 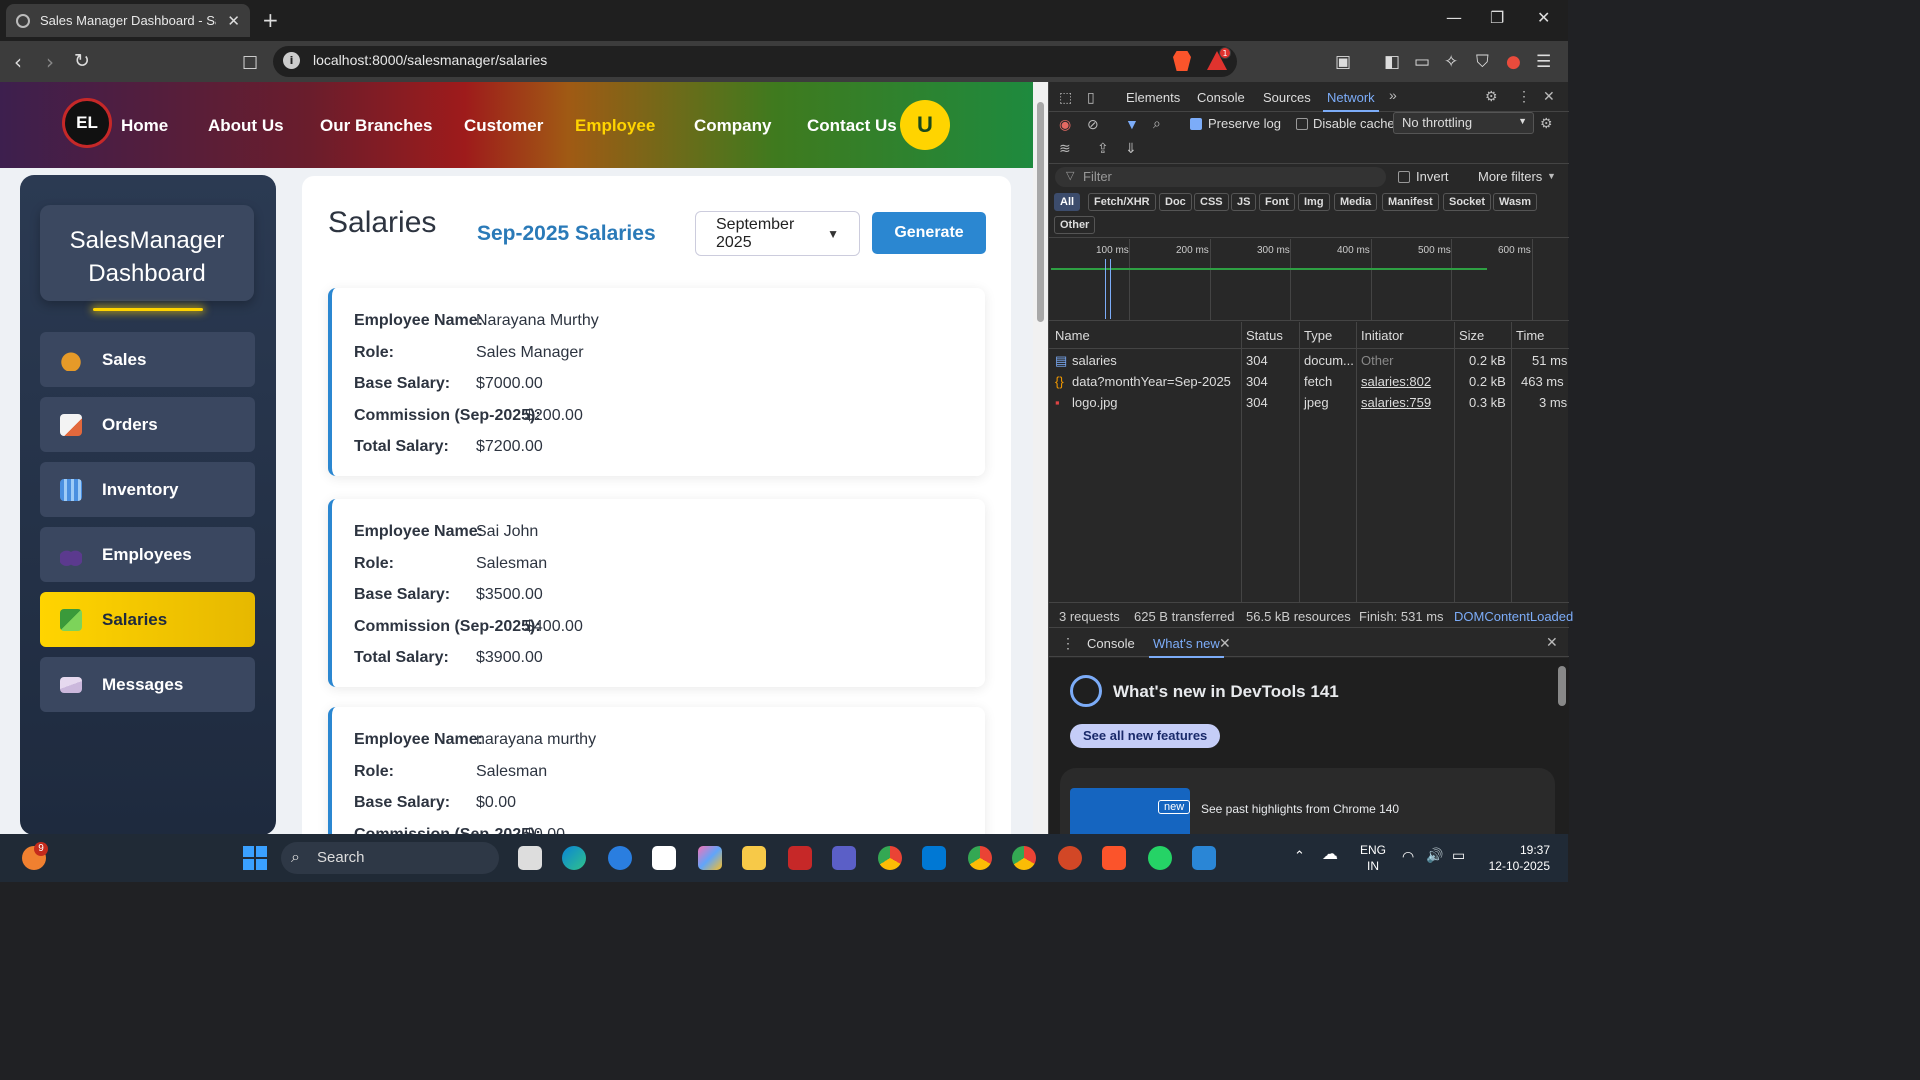 What do you see at coordinates (1145, 736) in the screenshot?
I see `see-all-features-button: See all new features` at bounding box center [1145, 736].